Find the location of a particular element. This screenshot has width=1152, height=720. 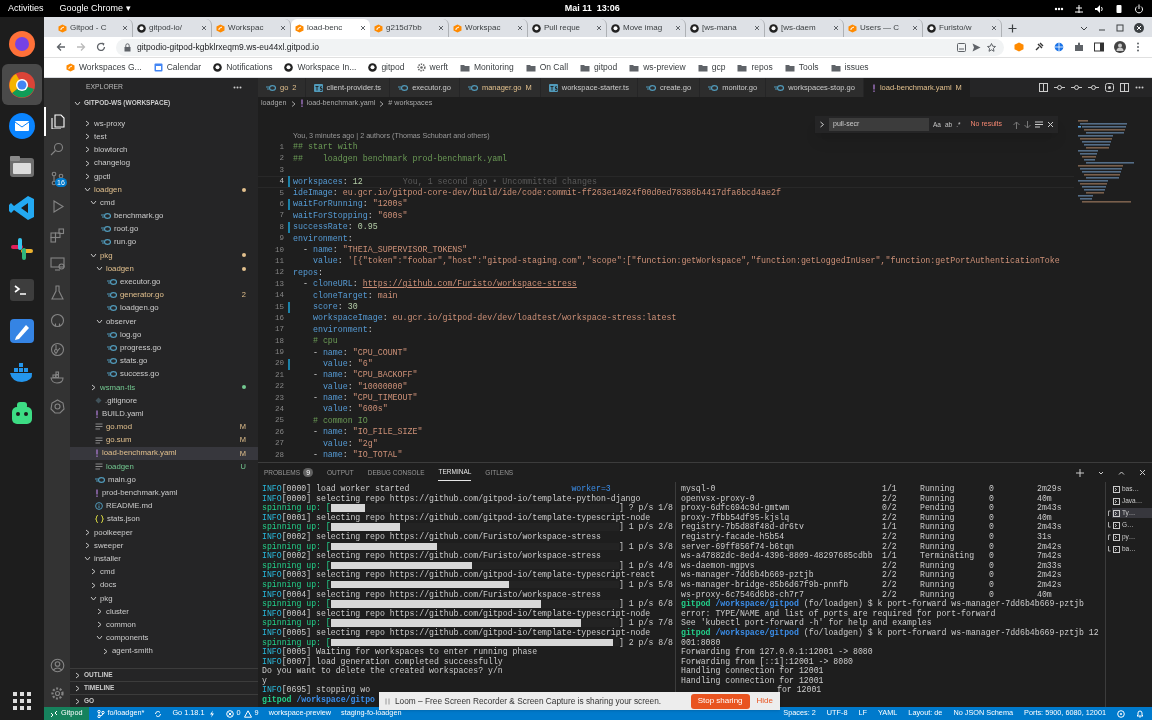

caret-up-icon is located at coordinates (1121, 472).